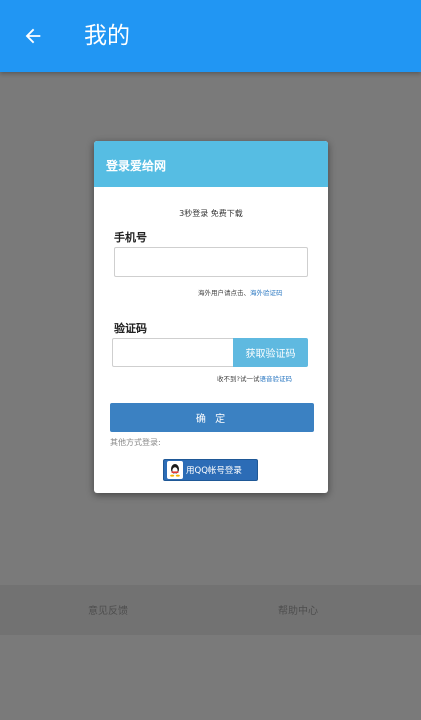 This screenshot has width=421, height=720. What do you see at coordinates (210, 36) in the screenshot?
I see `app-bar: 我的` at bounding box center [210, 36].